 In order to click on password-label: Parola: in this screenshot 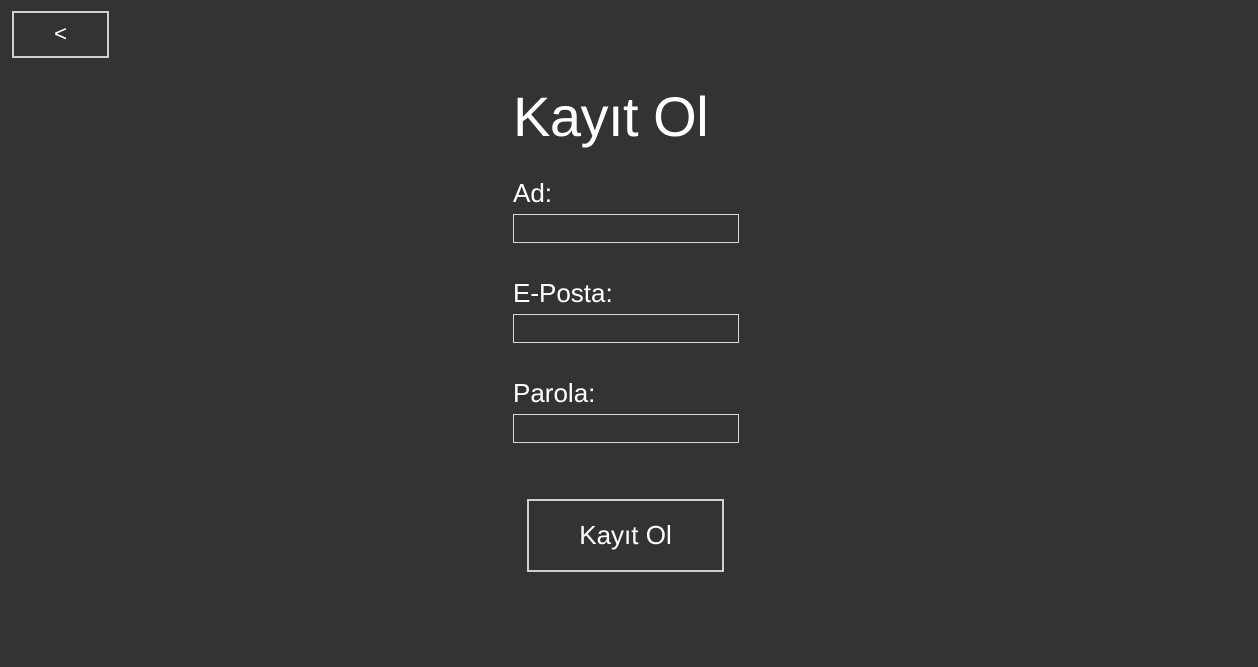, I will do `click(554, 393)`.